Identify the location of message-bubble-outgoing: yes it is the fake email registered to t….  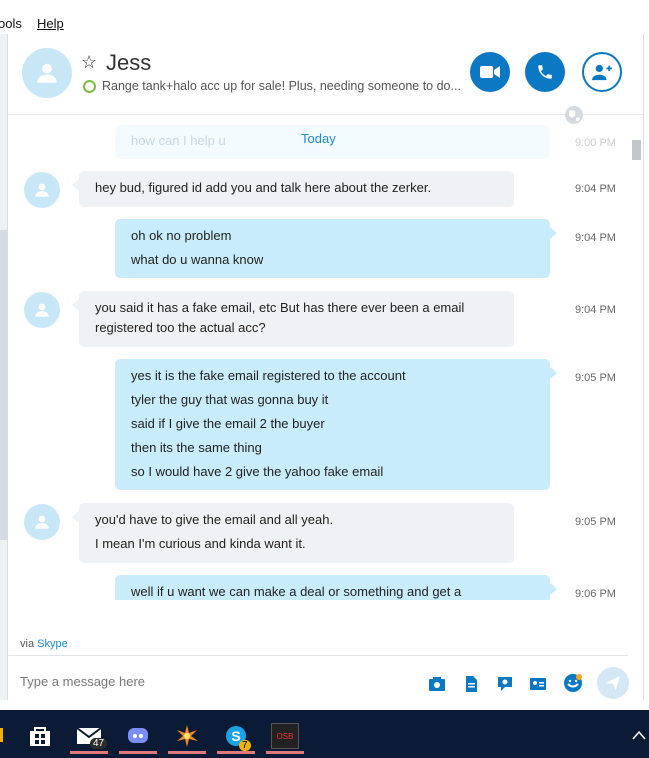
(336, 424).